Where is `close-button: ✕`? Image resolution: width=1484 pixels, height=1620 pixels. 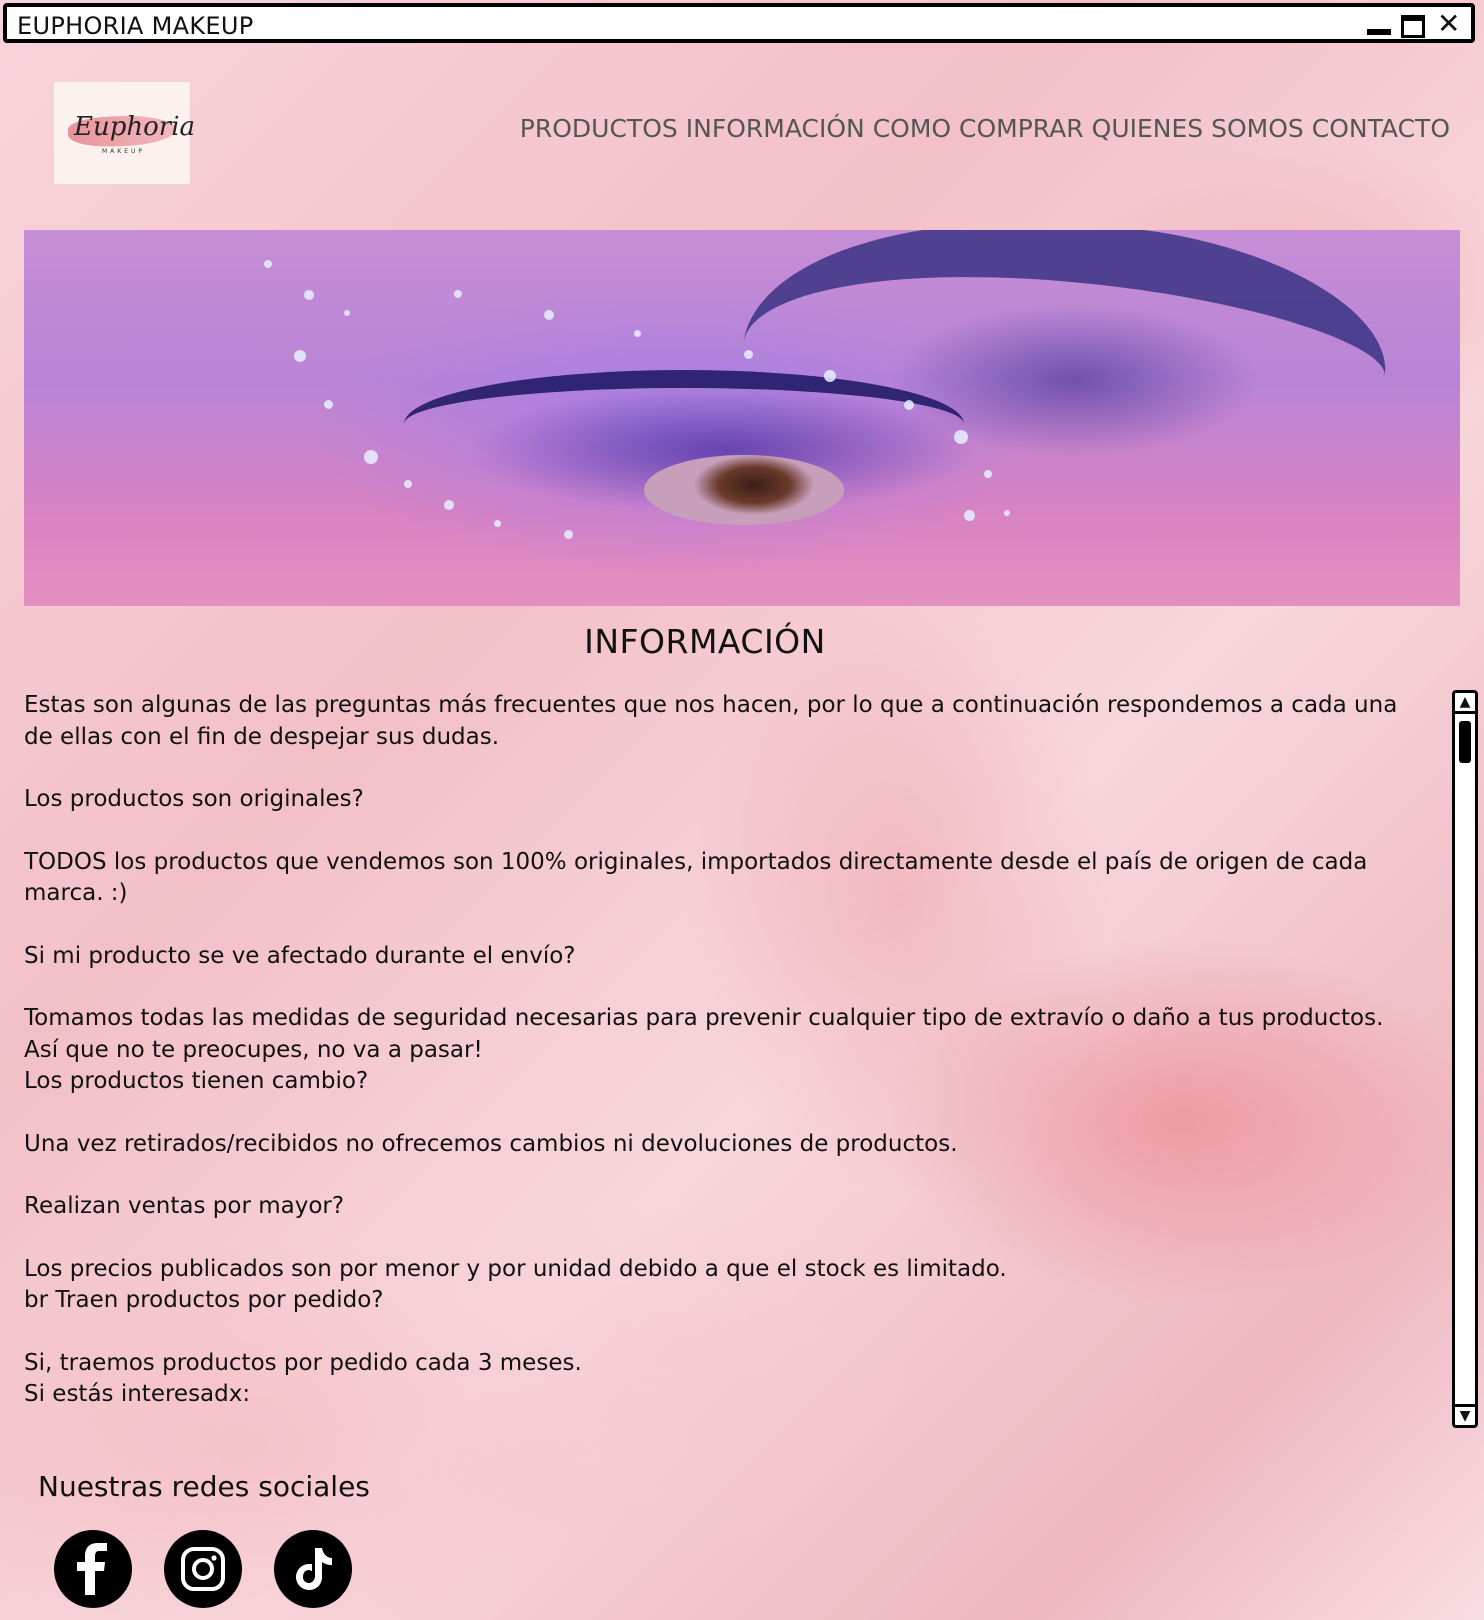 close-button: ✕ is located at coordinates (1448, 23).